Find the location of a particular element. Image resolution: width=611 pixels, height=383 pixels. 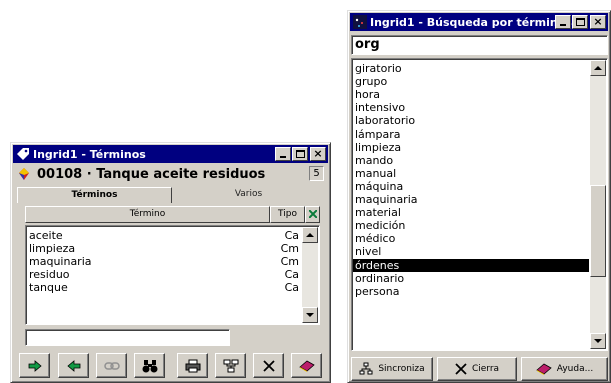

tab-terminos: Términos is located at coordinates (94, 195).